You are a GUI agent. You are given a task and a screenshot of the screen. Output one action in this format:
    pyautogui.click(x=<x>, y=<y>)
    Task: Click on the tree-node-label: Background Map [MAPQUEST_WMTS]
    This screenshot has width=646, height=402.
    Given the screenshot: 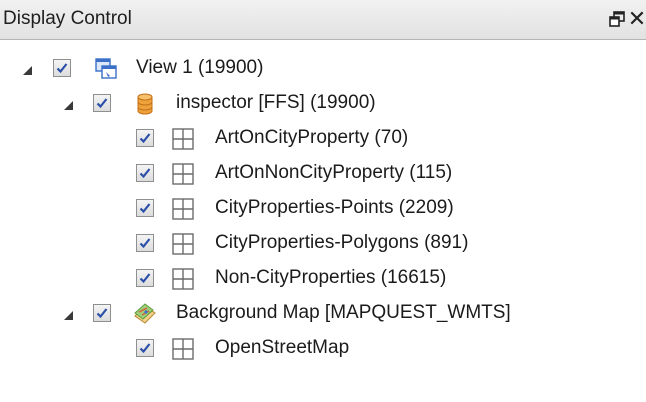 What is the action you would take?
    pyautogui.click(x=343, y=312)
    